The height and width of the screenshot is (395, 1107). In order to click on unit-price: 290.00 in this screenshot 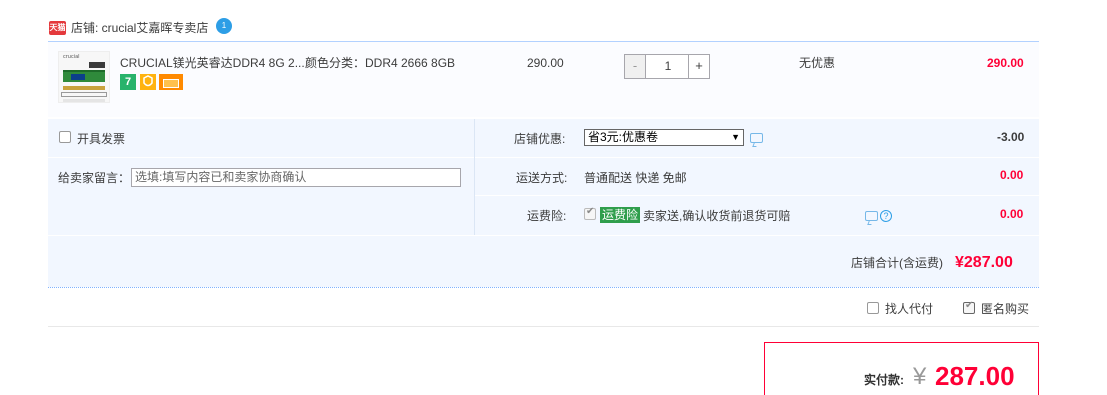, I will do `click(545, 63)`.